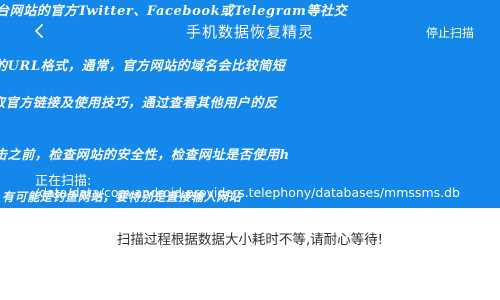 The image size is (500, 300). Describe the element at coordinates (450, 32) in the screenshot. I see `stop-scan-button: 停止扫描` at that location.